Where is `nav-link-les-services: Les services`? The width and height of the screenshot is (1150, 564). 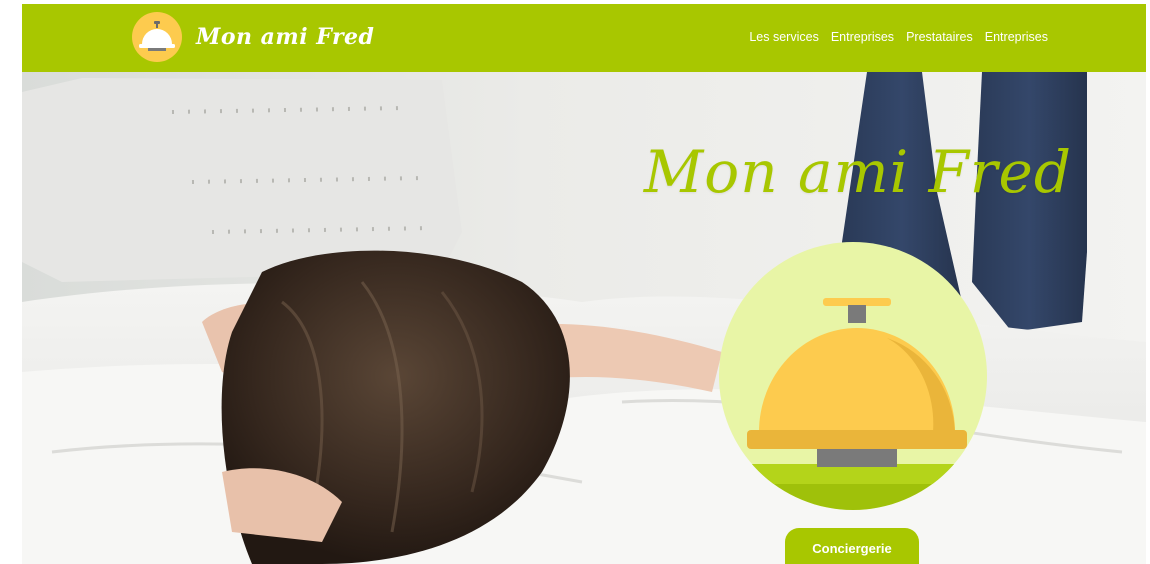
nav-link-les-services: Les services is located at coordinates (783, 37).